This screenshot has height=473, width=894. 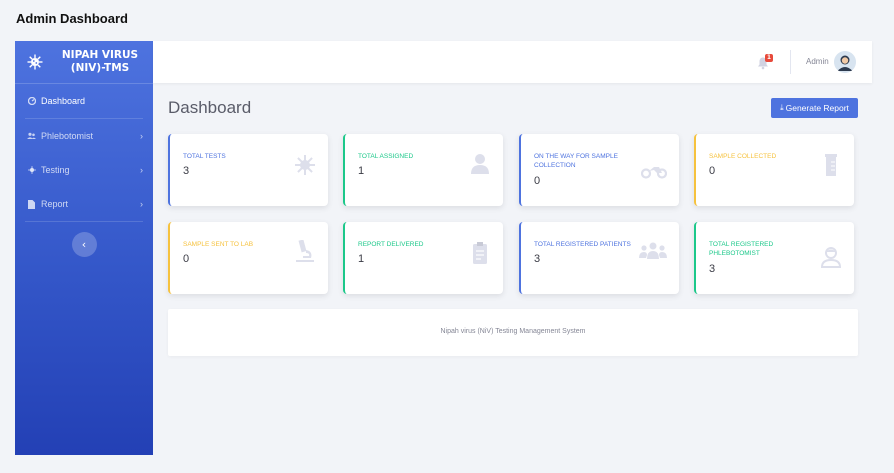 I want to click on card-title: SAMPLE SENT TO LAB, so click(x=218, y=244).